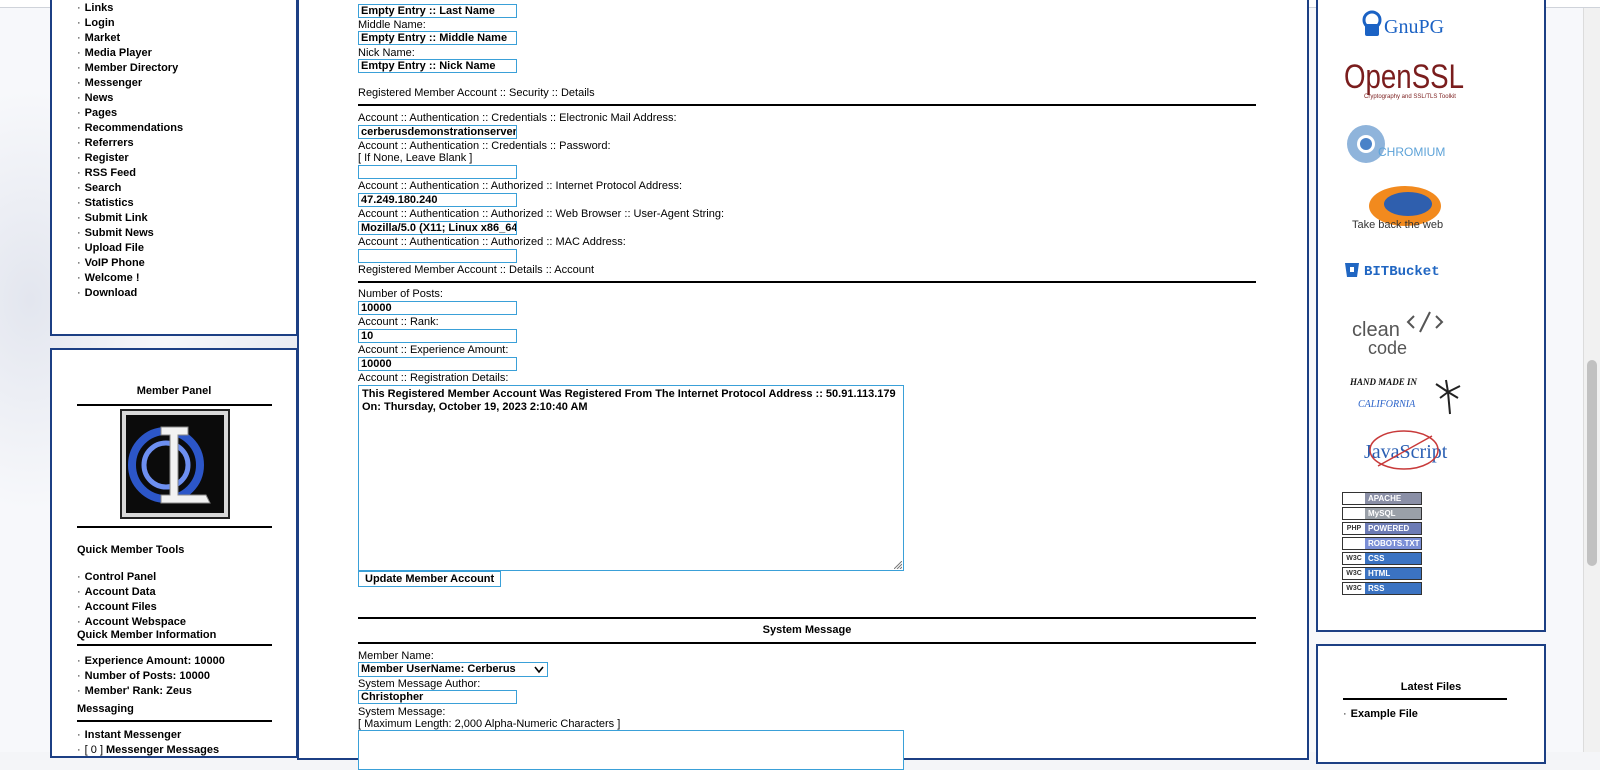 The image size is (1600, 770). I want to click on nav-link-item: · Pages, so click(130, 113).